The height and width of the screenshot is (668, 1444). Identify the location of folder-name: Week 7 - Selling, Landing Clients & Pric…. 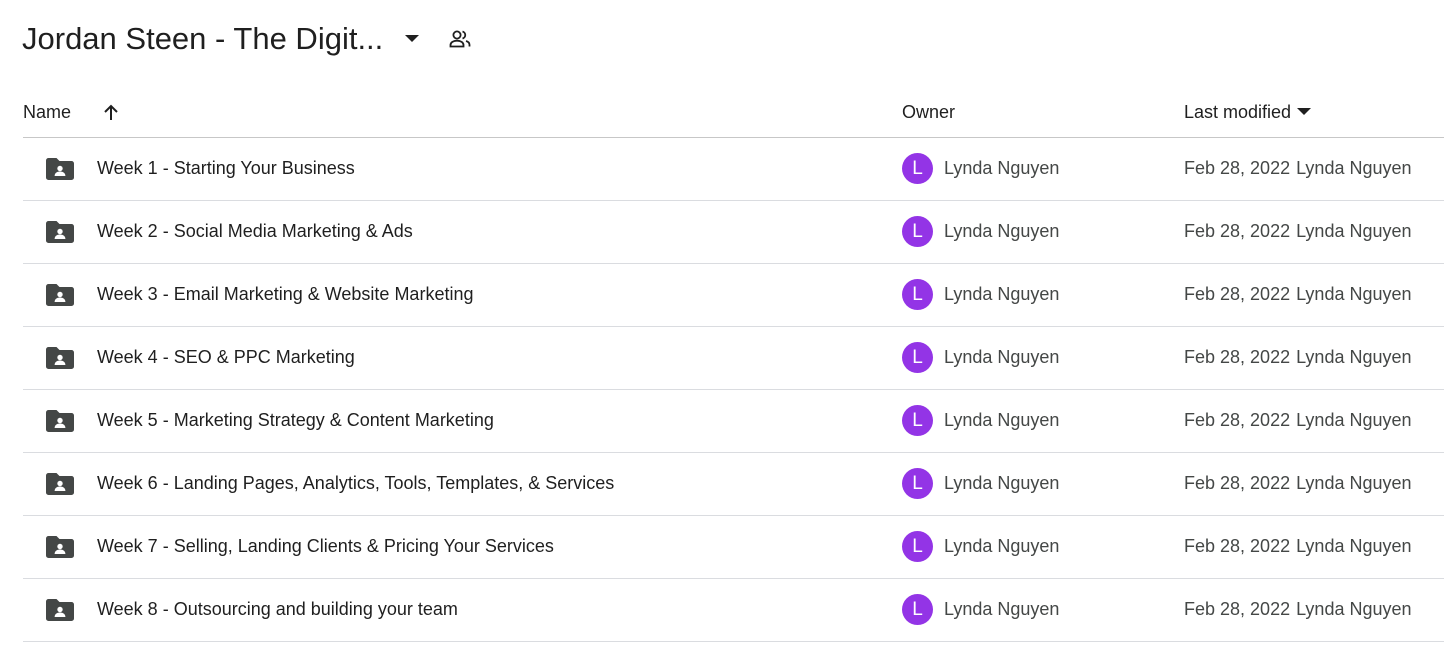
(325, 546).